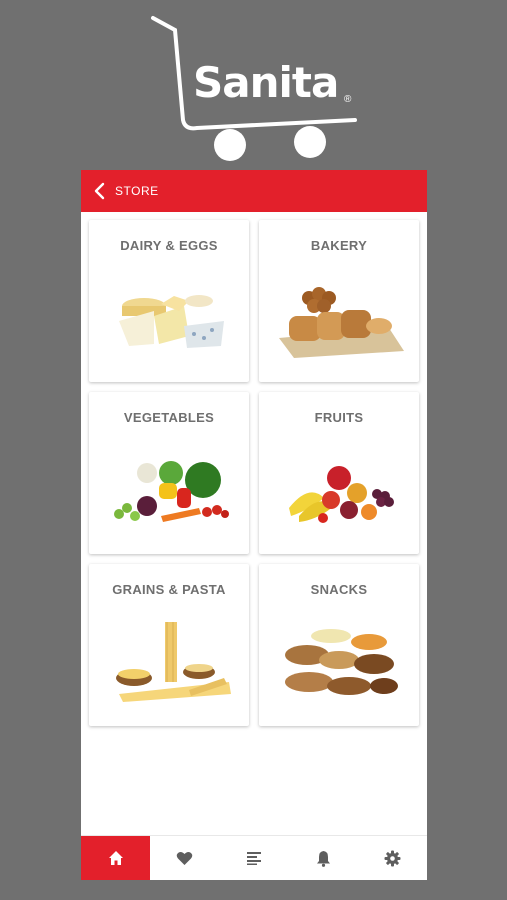 The height and width of the screenshot is (900, 507). Describe the element at coordinates (171, 491) in the screenshot. I see `vegetables-image` at that location.